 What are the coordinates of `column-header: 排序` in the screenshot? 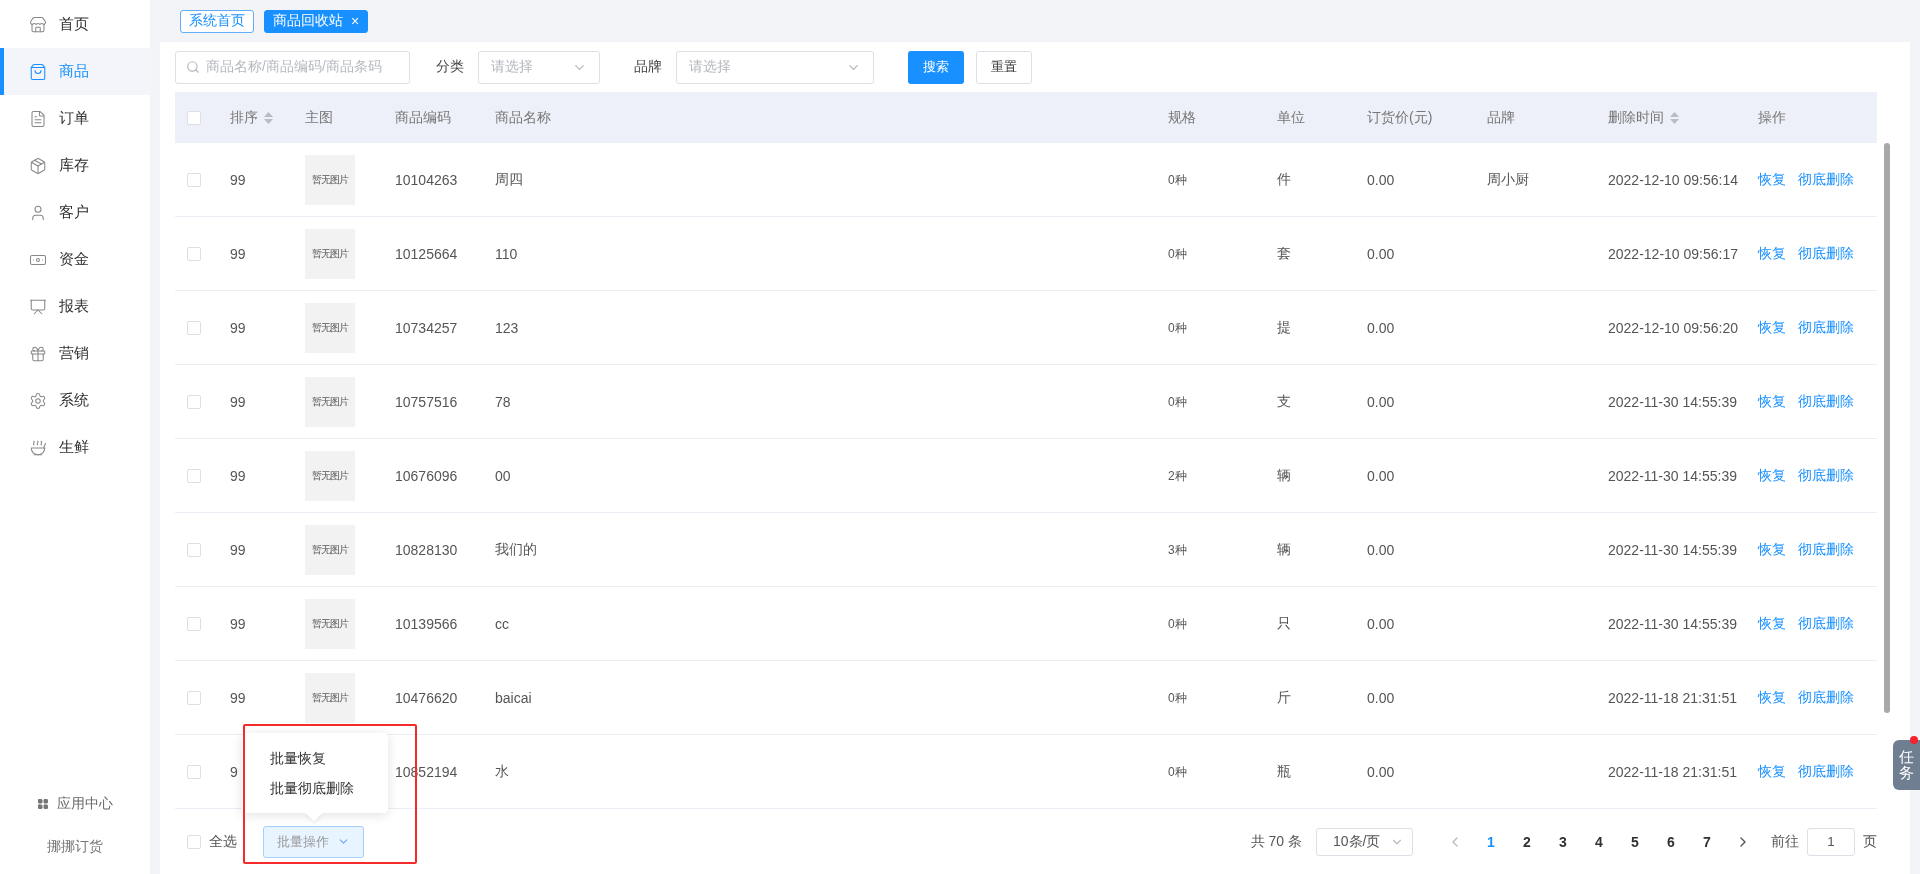 It's located at (251, 117).